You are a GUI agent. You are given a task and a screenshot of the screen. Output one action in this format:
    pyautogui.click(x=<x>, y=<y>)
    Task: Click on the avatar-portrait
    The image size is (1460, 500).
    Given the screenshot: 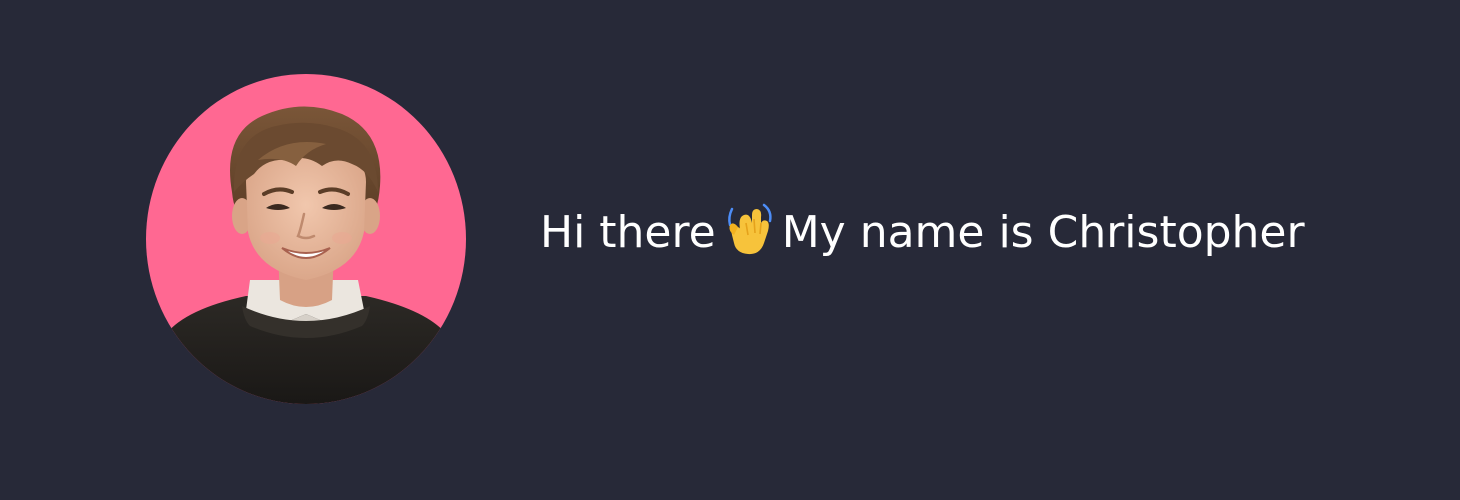 What is the action you would take?
    pyautogui.click(x=306, y=239)
    